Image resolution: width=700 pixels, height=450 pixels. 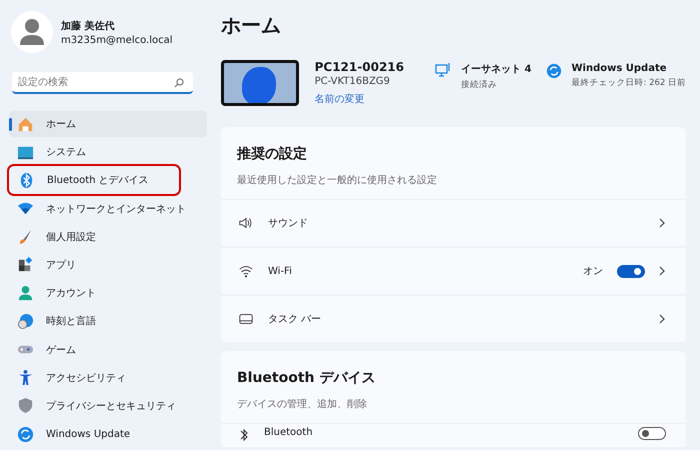 I want to click on status-detail: 最終チェック日時: 262 日前, so click(x=629, y=83).